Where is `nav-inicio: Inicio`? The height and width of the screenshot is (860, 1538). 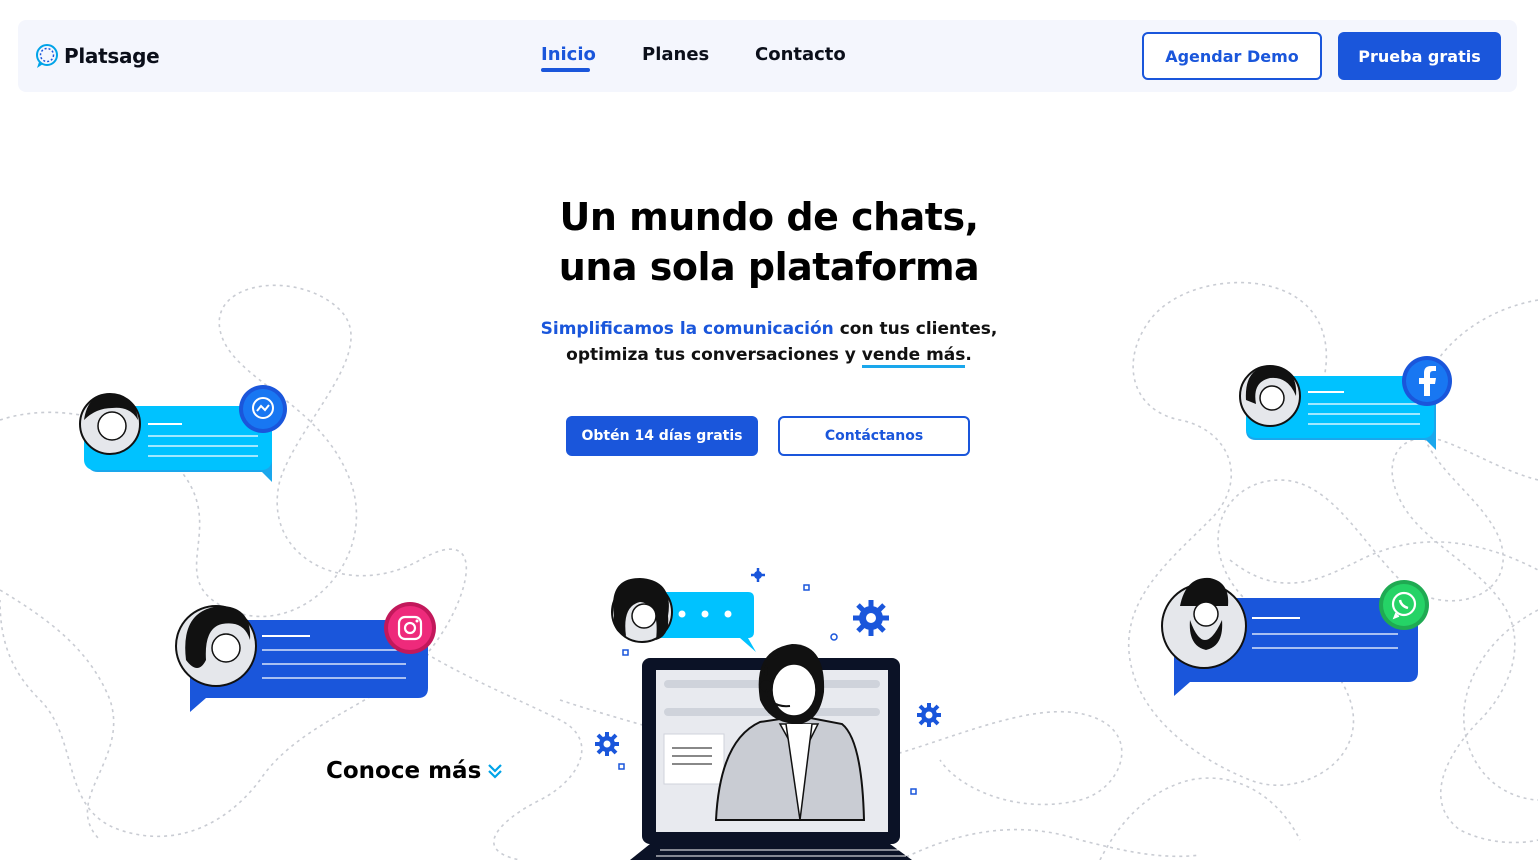 nav-inicio: Inicio is located at coordinates (568, 54).